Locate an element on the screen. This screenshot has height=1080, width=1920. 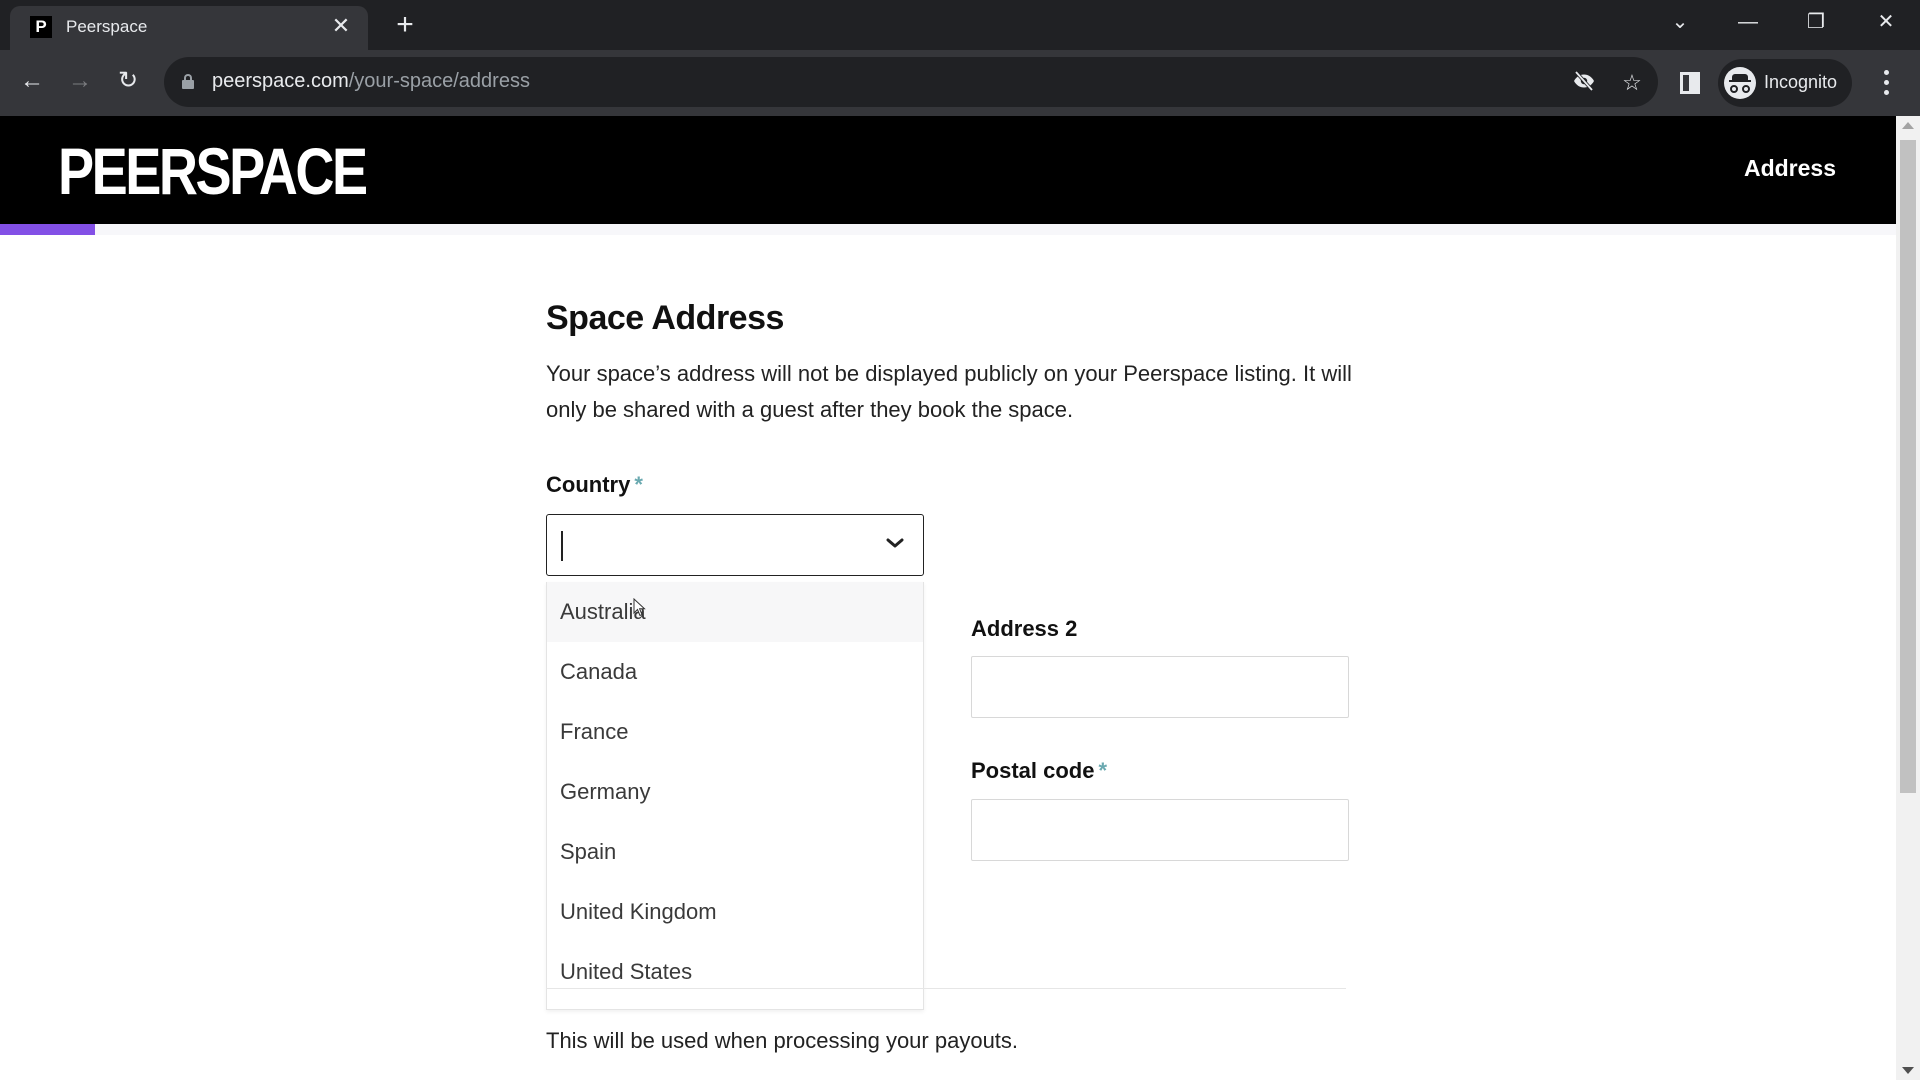
minimize-window-button: — is located at coordinates (1748, 22).